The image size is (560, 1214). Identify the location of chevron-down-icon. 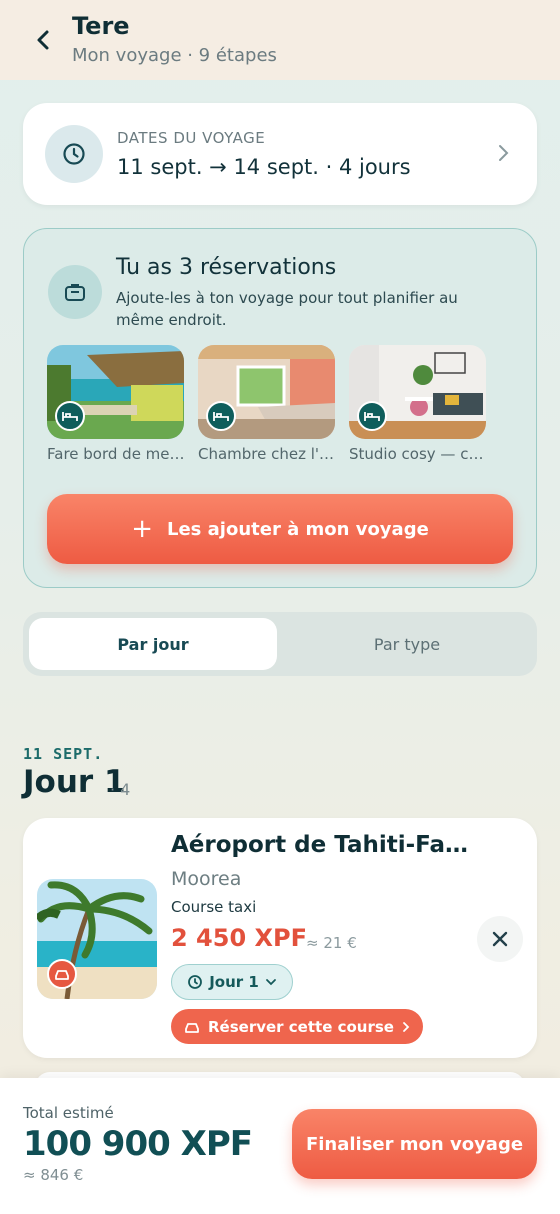
(270, 982).